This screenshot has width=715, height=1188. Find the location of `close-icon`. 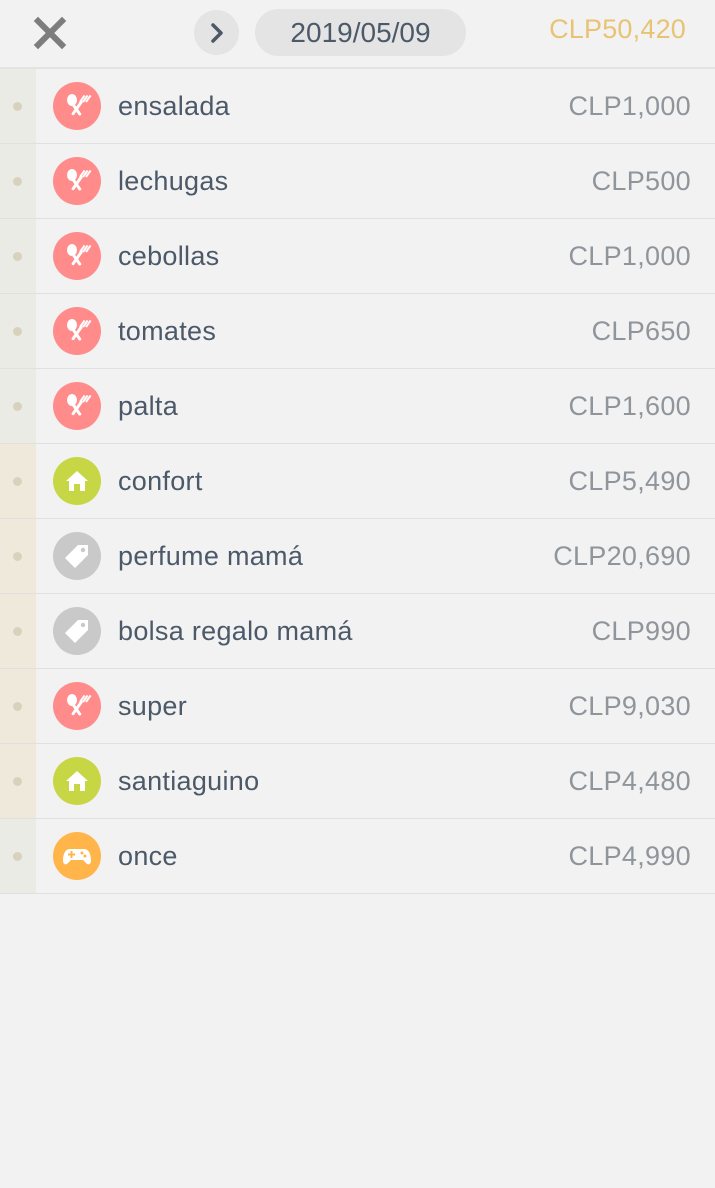

close-icon is located at coordinates (50, 33).